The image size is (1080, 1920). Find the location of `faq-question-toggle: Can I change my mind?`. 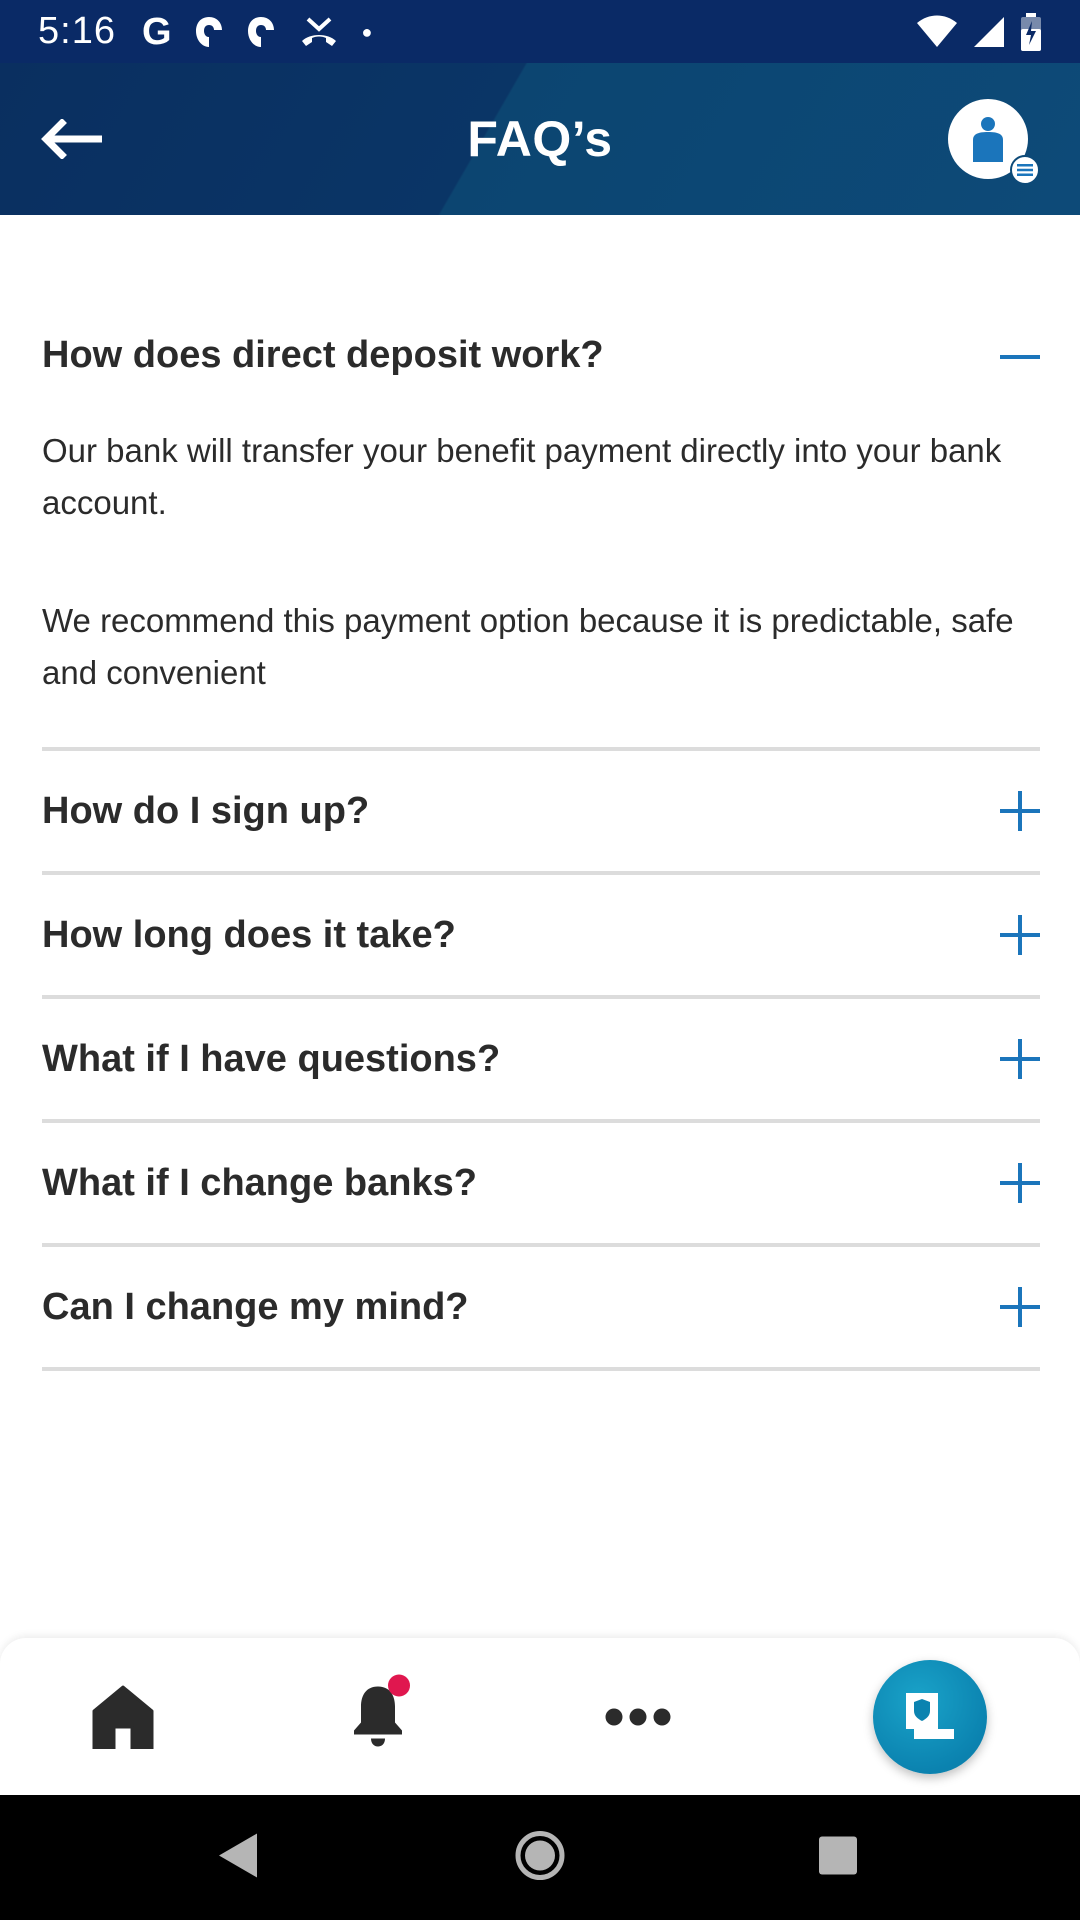

faq-question-toggle: Can I change my mind? is located at coordinates (541, 1307).